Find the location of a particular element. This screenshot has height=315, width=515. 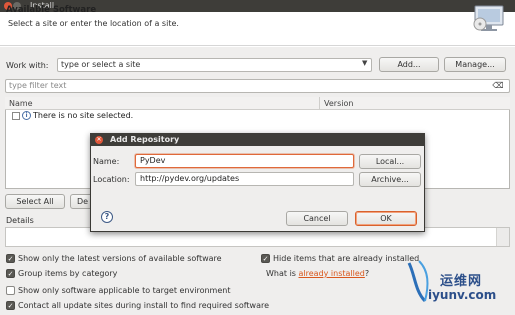

what-is-suffix: ? is located at coordinates (367, 273).